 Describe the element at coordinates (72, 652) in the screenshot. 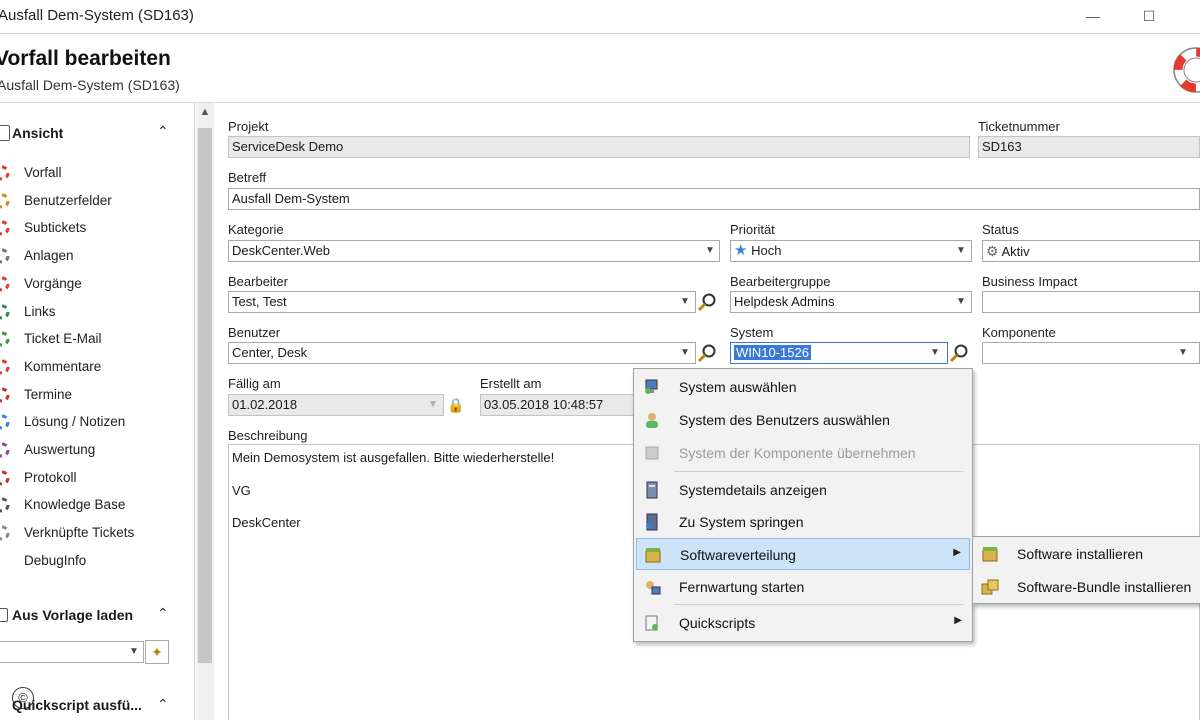

I see `template-select` at that location.